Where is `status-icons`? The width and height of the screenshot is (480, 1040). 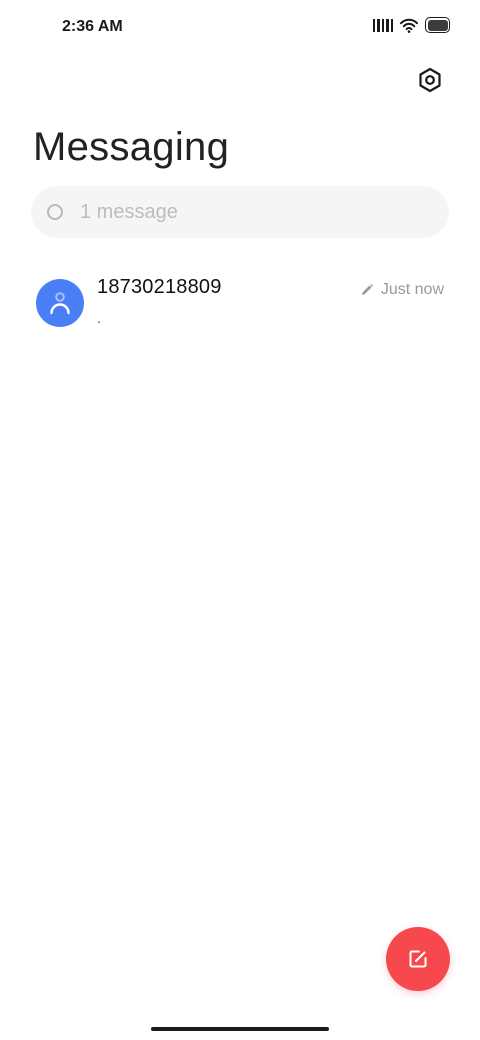
status-icons is located at coordinates (411, 25).